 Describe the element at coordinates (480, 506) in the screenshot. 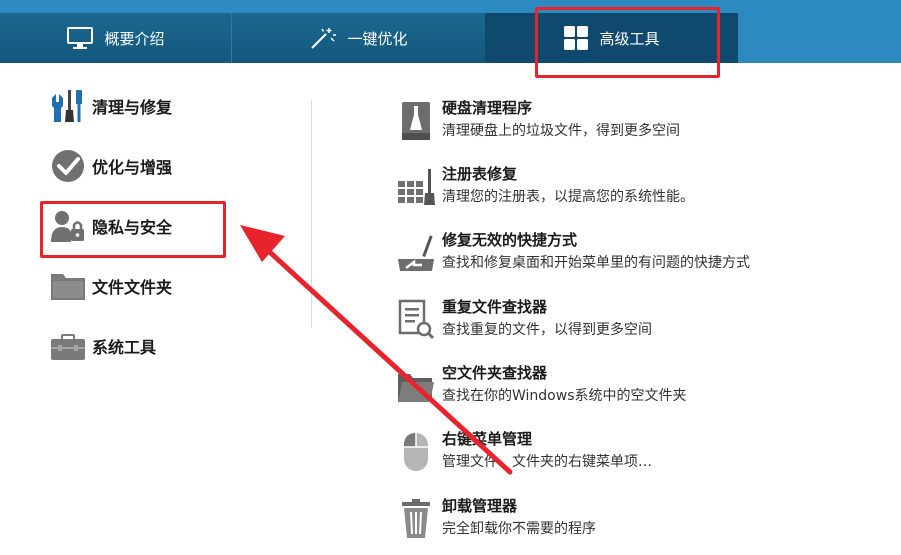

I see `tool-title: 卸载管理器` at that location.